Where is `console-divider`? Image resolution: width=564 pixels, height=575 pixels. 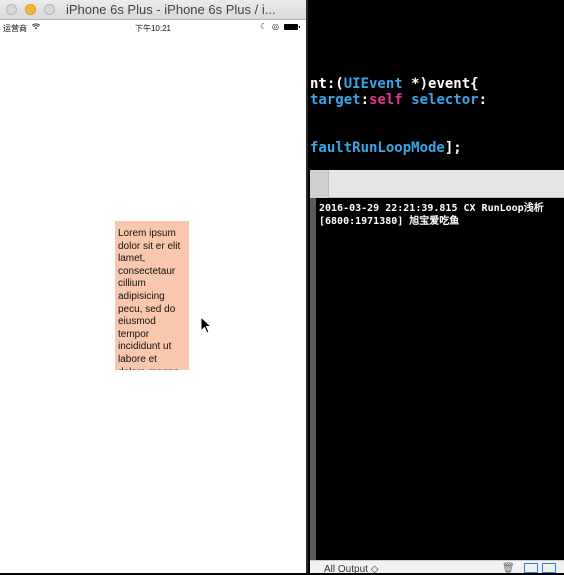
console-divider is located at coordinates (313, 379).